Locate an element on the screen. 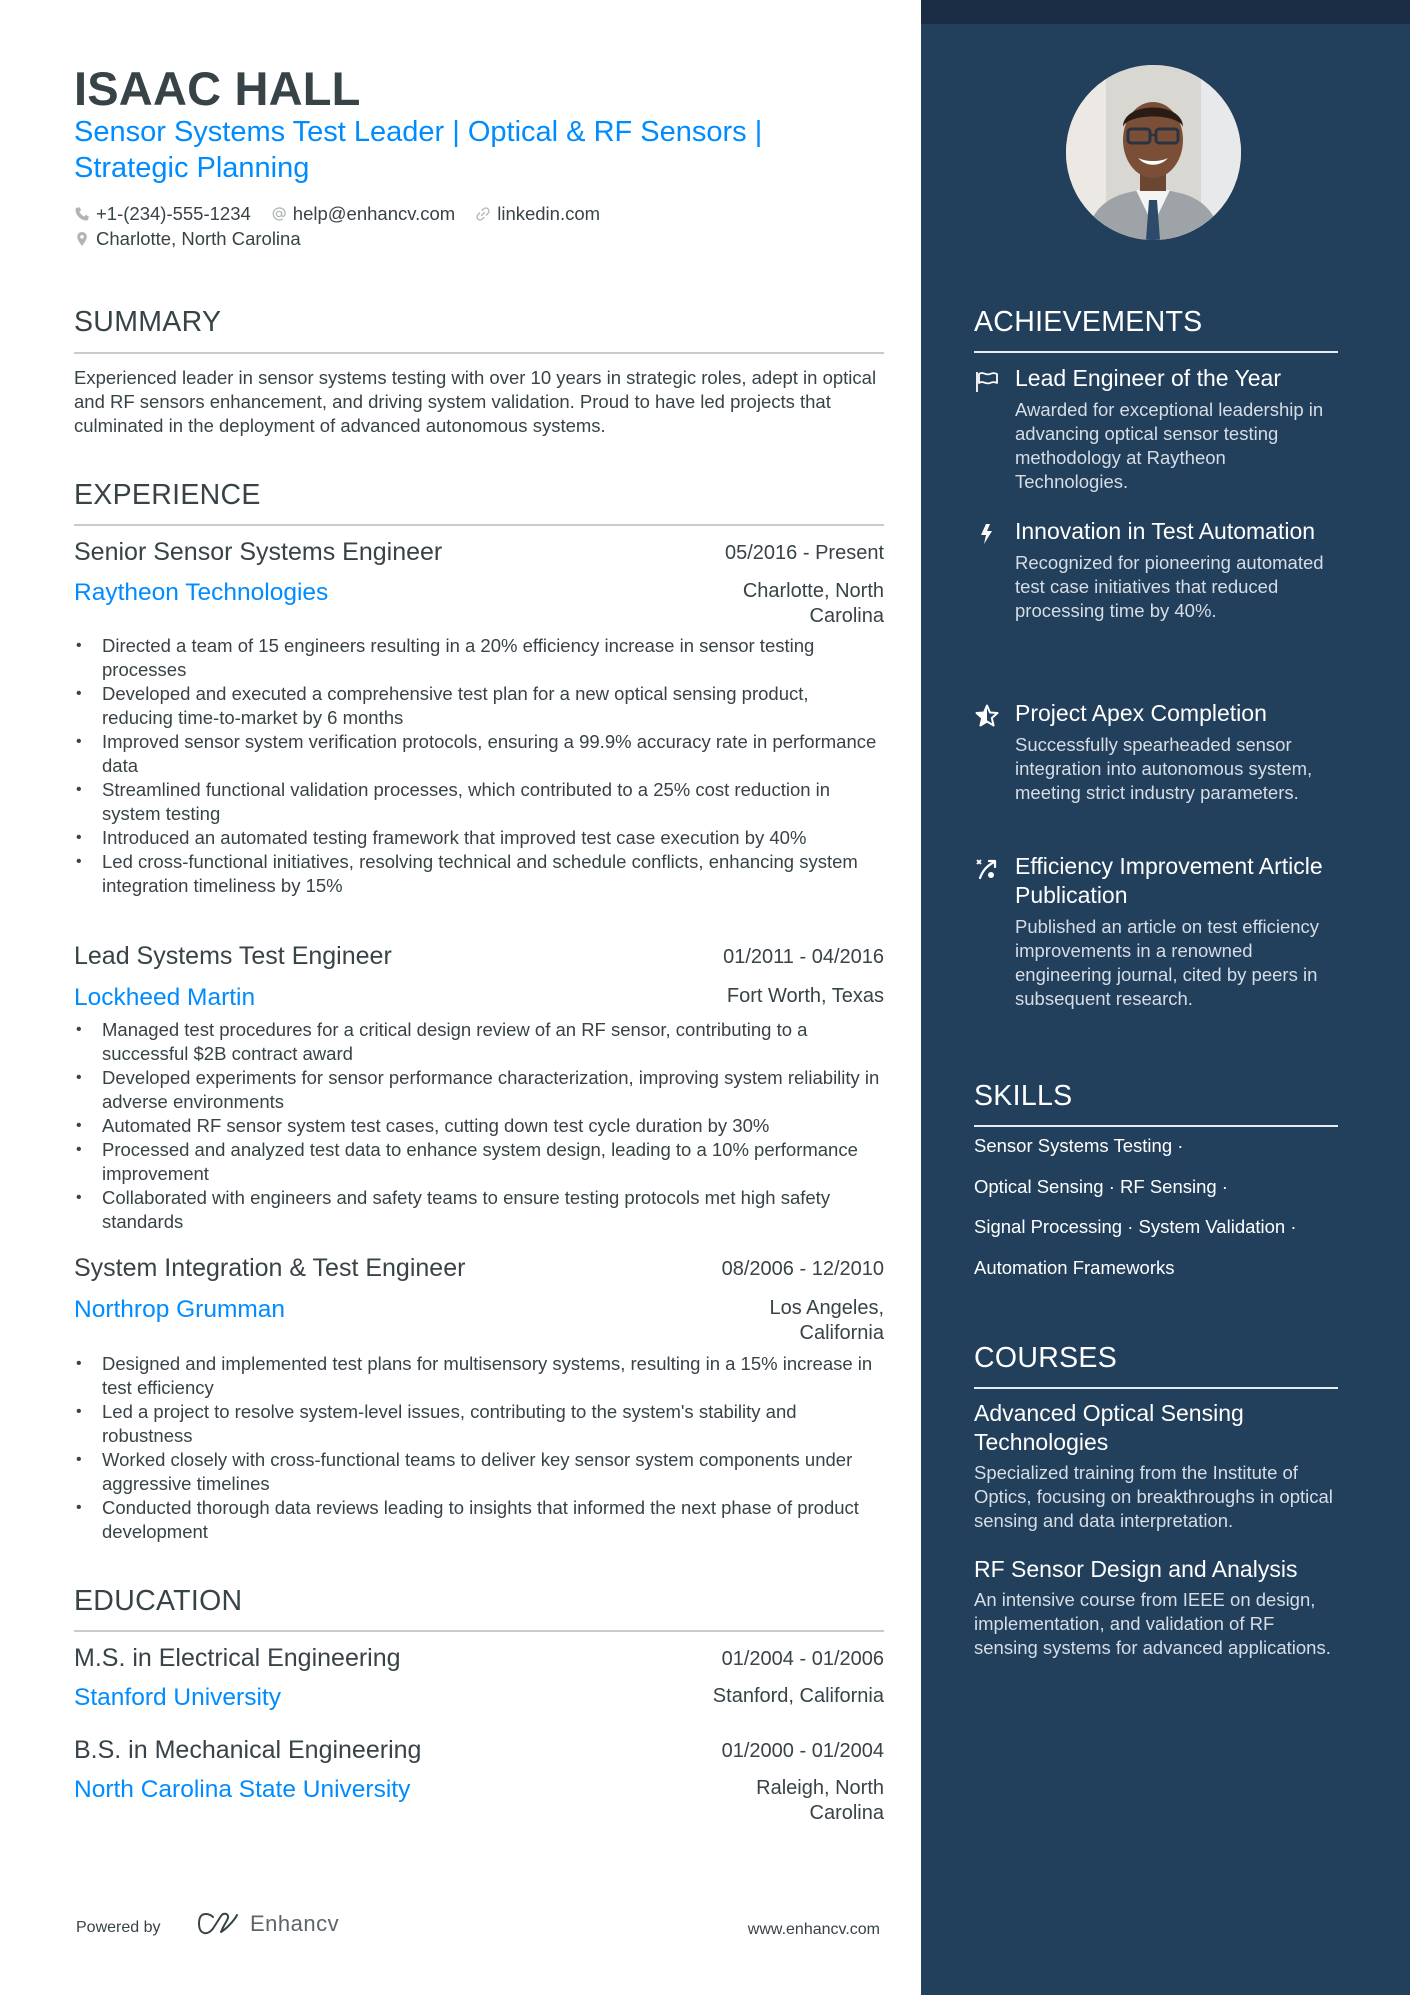 This screenshot has height=1995, width=1410. education-location: Raleigh, North Carolina is located at coordinates (820, 1800).